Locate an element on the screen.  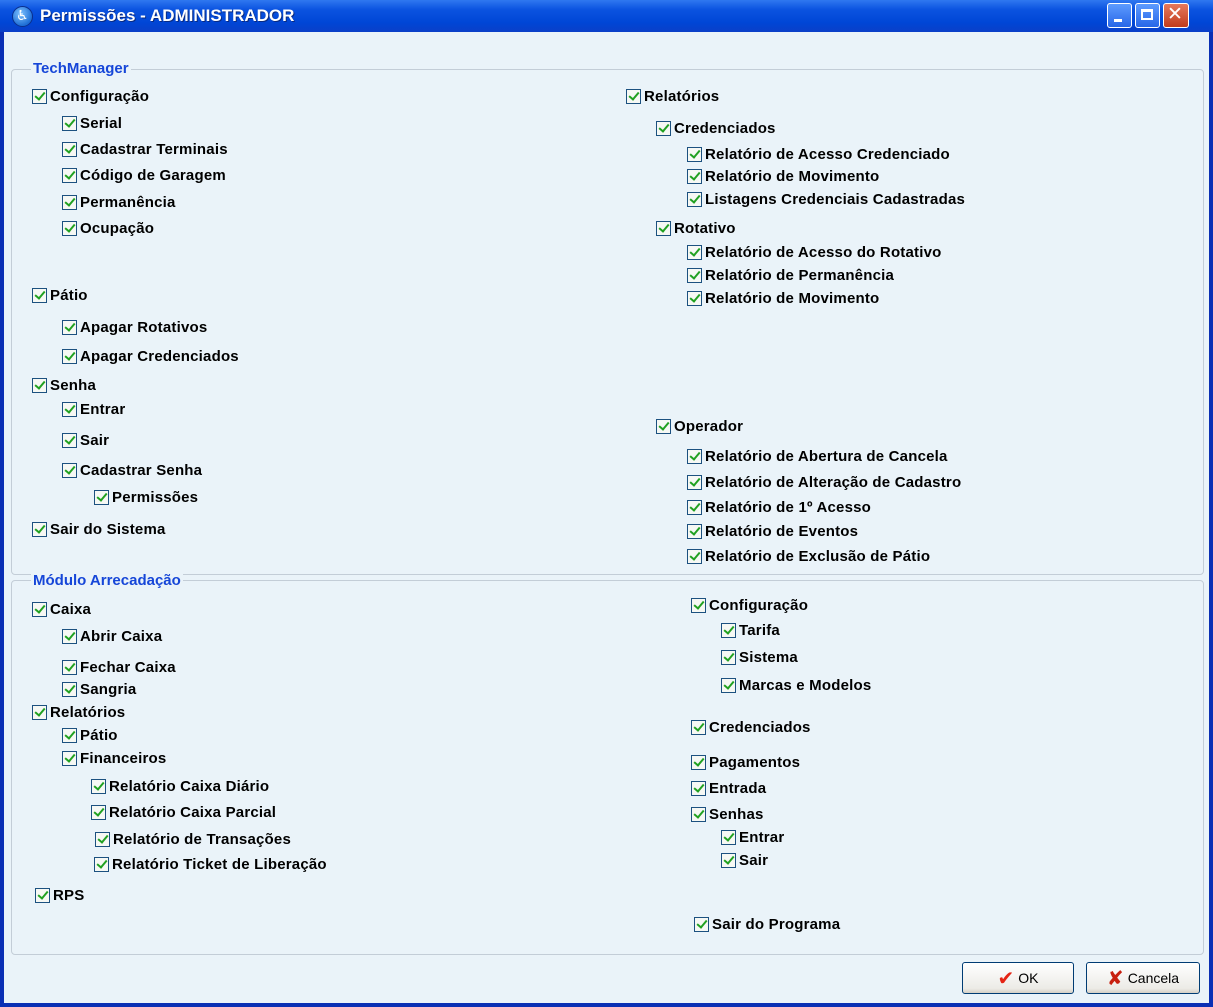
arrecadacao-group-caption: Módulo Arrecadação is located at coordinates (107, 581).